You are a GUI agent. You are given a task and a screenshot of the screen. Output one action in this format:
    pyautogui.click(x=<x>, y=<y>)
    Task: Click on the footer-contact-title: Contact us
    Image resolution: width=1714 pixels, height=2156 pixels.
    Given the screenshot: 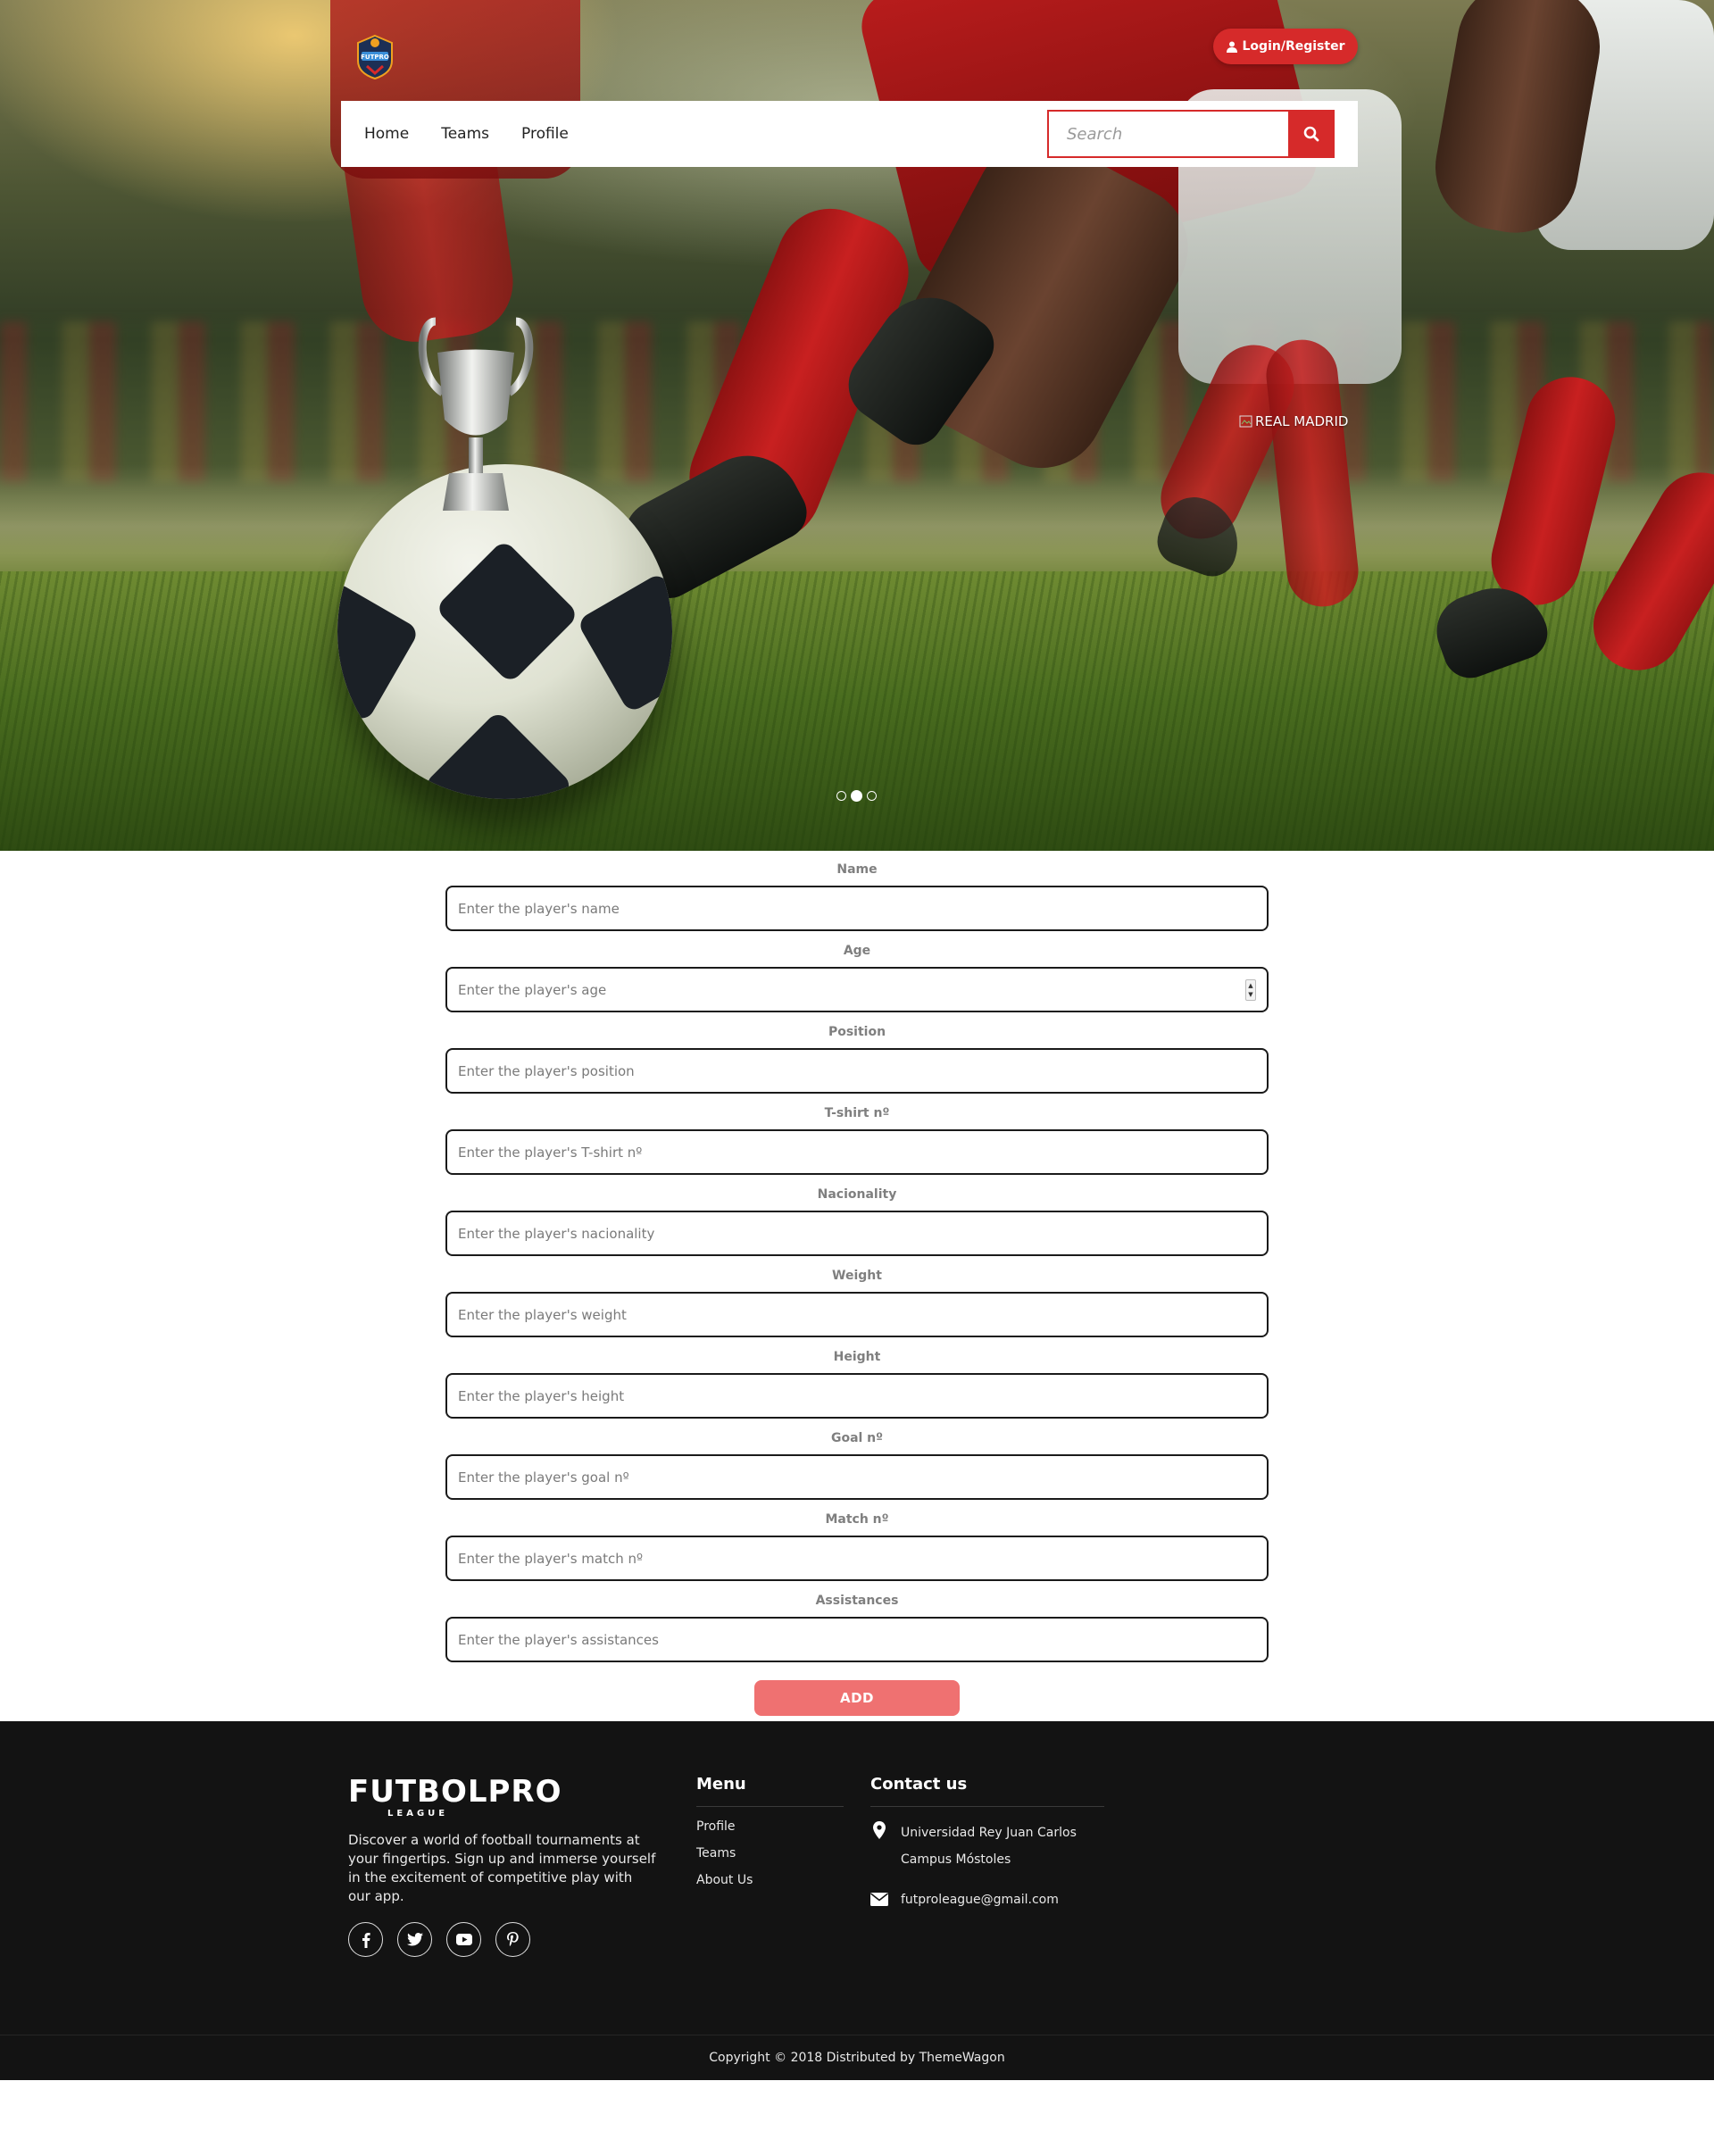 What is the action you would take?
    pyautogui.click(x=987, y=1791)
    